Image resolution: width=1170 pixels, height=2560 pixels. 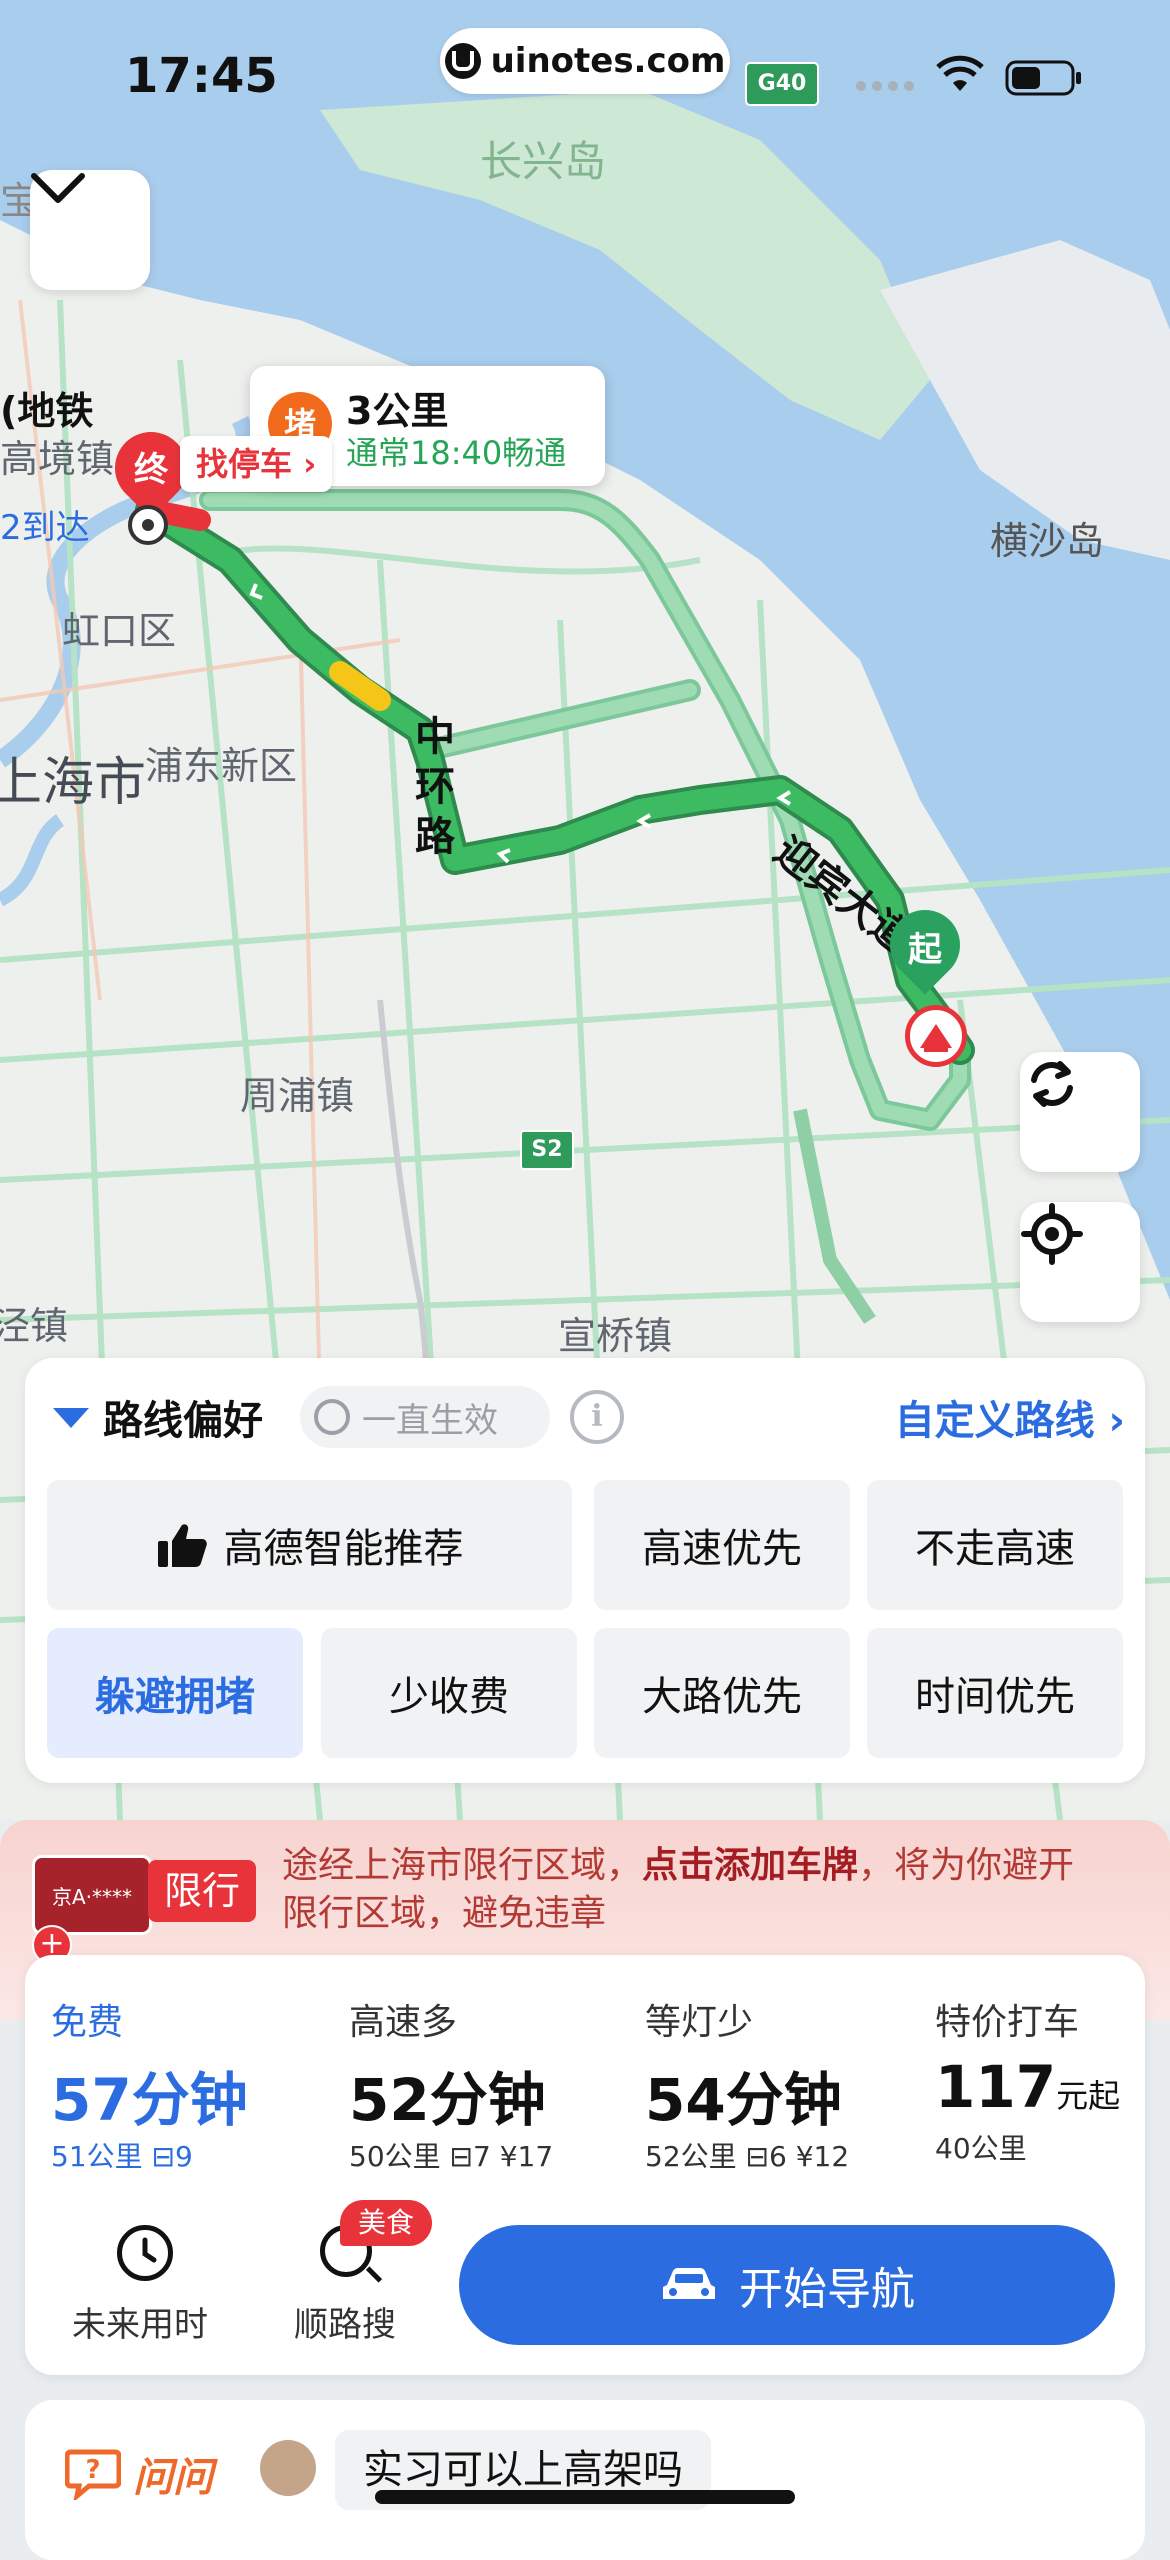 What do you see at coordinates (297, 1096) in the screenshot?
I see `map-label-zhoupu: 周浦镇` at bounding box center [297, 1096].